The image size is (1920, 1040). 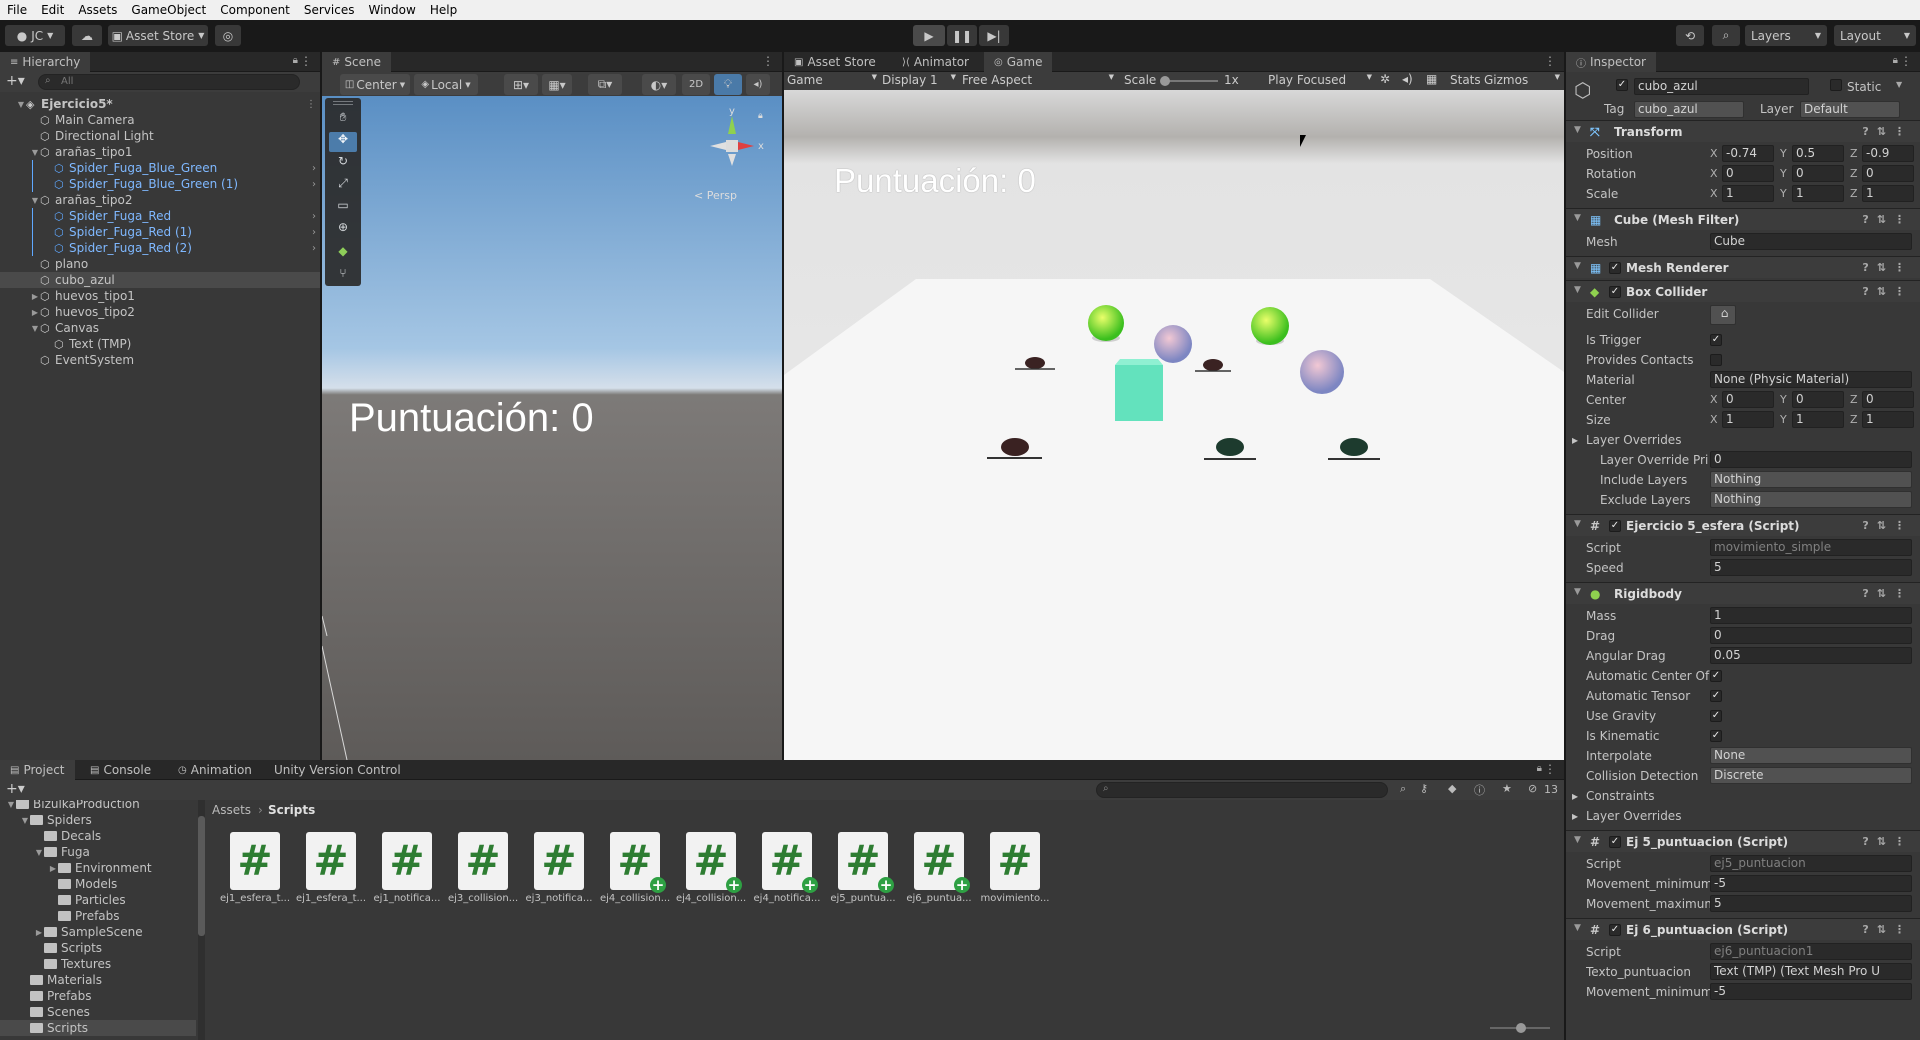 I want to click on custom-tool-icon: ⑂, so click(x=343, y=276).